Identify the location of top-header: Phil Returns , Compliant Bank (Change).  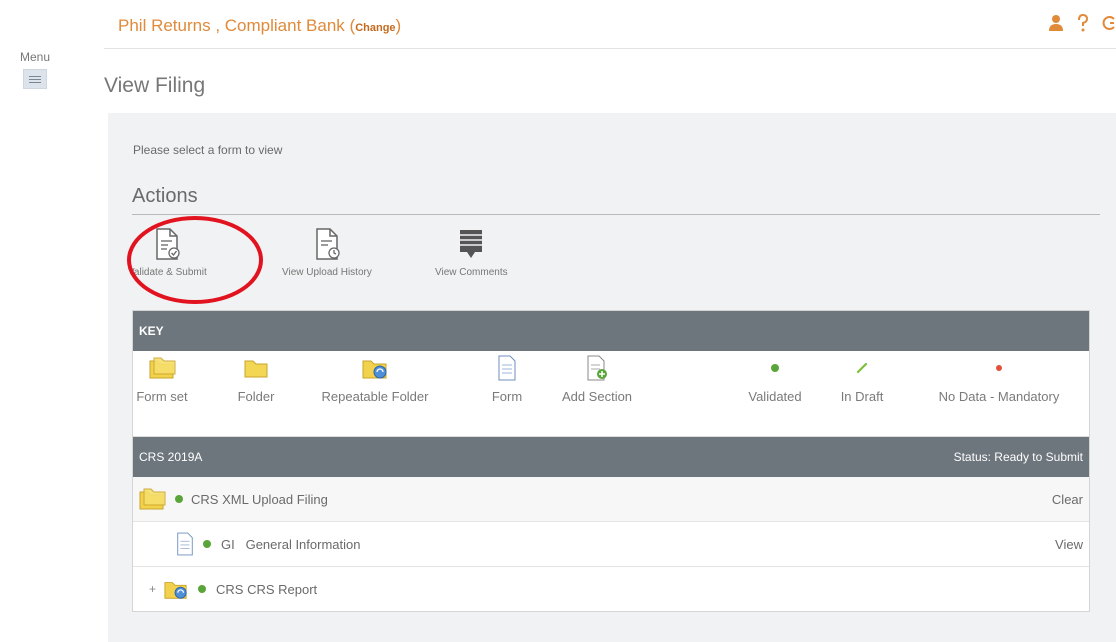
(610, 29).